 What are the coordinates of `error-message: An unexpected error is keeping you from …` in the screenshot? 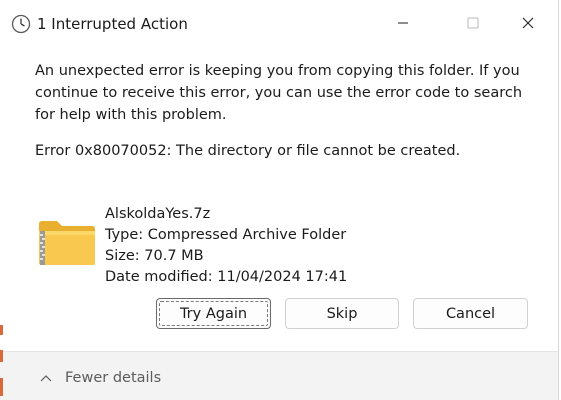 It's located at (279, 93).